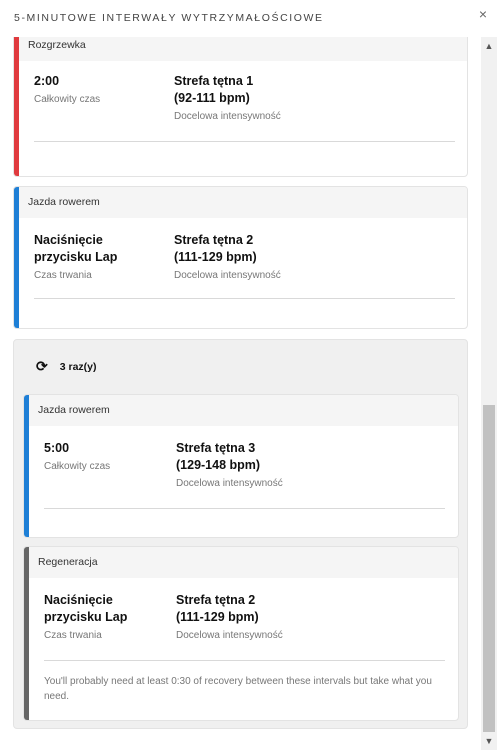 This screenshot has height=750, width=497. What do you see at coordinates (216, 448) in the screenshot?
I see `target-zone: Strefa tętna 3` at bounding box center [216, 448].